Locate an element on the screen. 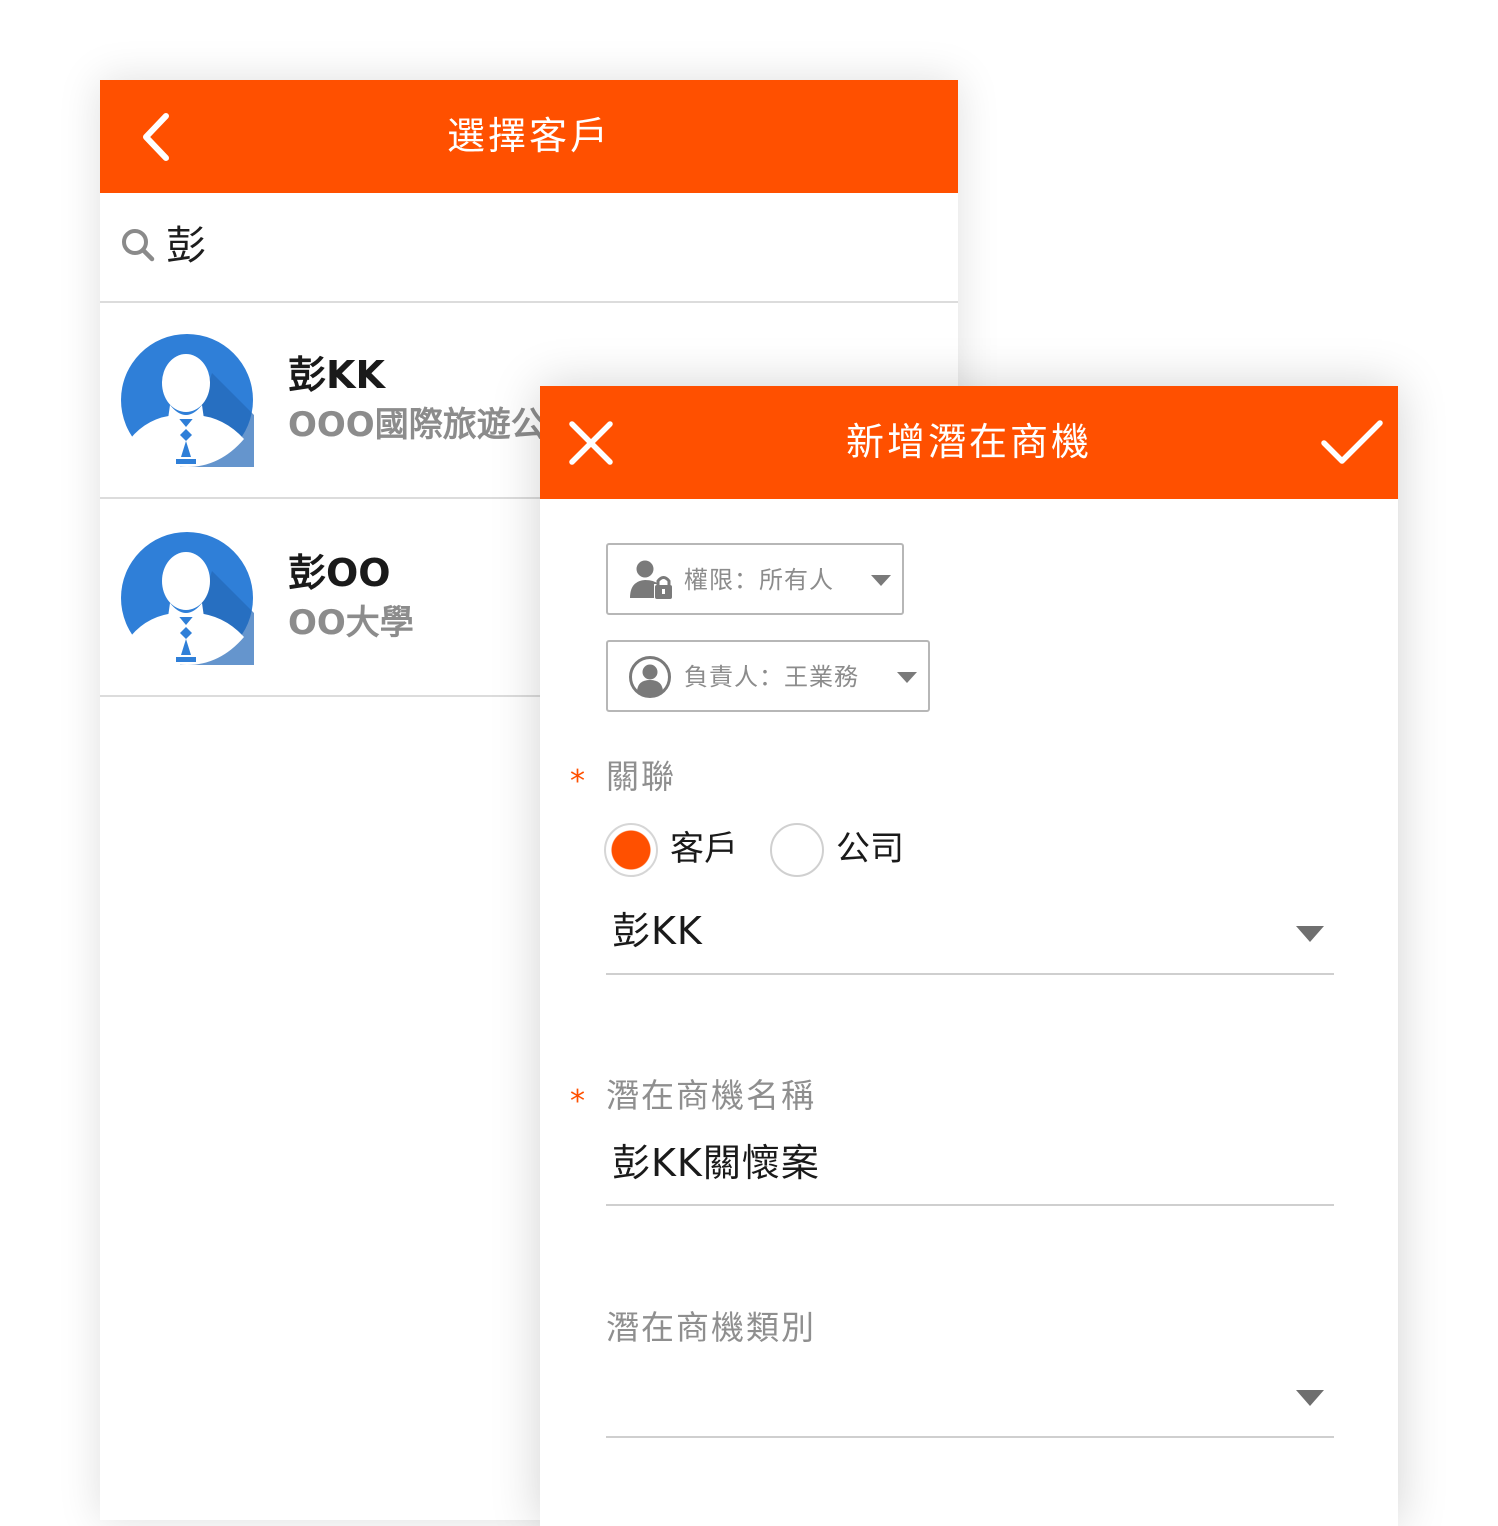 This screenshot has height=1526, width=1498. checkmark-icon is located at coordinates (1352, 441).